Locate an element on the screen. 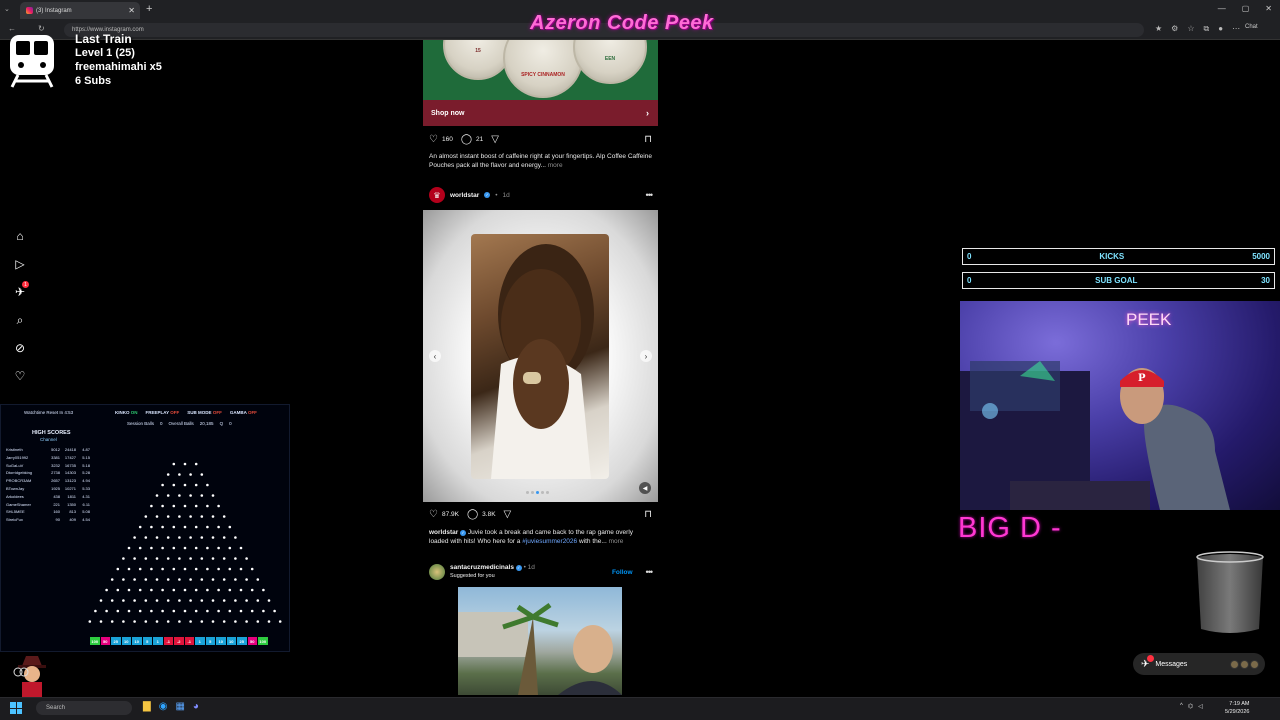 The height and width of the screenshot is (720, 1280). post-age: 1d is located at coordinates (506, 195).